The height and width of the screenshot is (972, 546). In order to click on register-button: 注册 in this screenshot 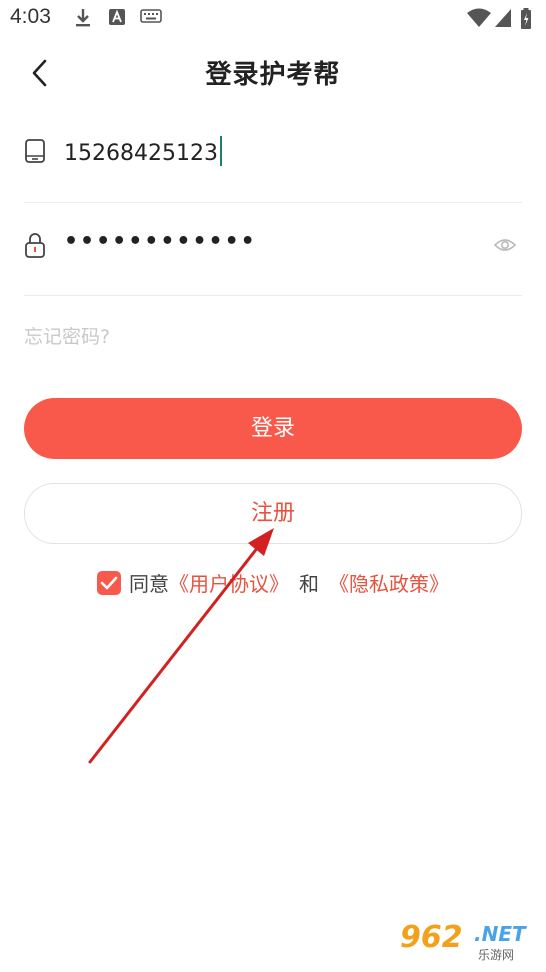, I will do `click(273, 513)`.